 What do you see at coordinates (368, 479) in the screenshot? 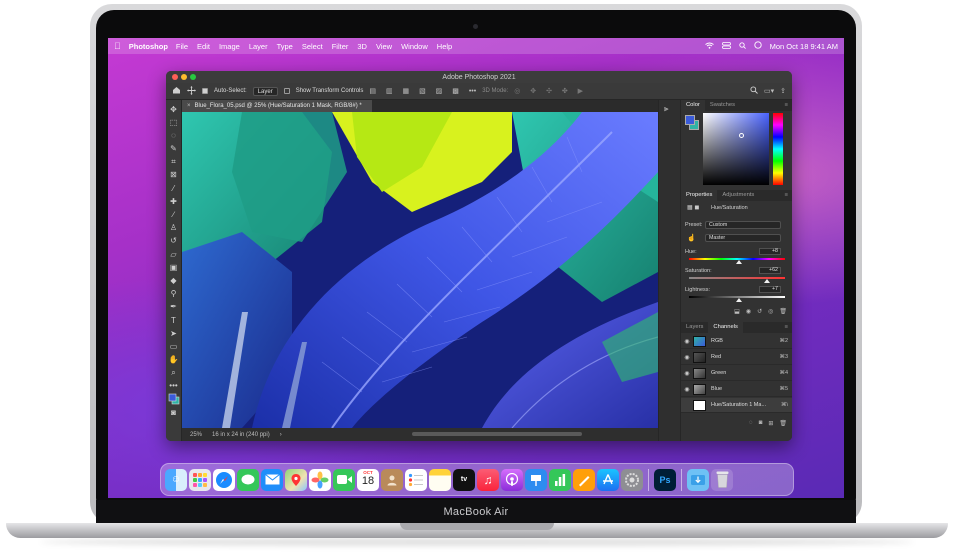
I see `calendar-icon: OCT 18` at bounding box center [368, 479].